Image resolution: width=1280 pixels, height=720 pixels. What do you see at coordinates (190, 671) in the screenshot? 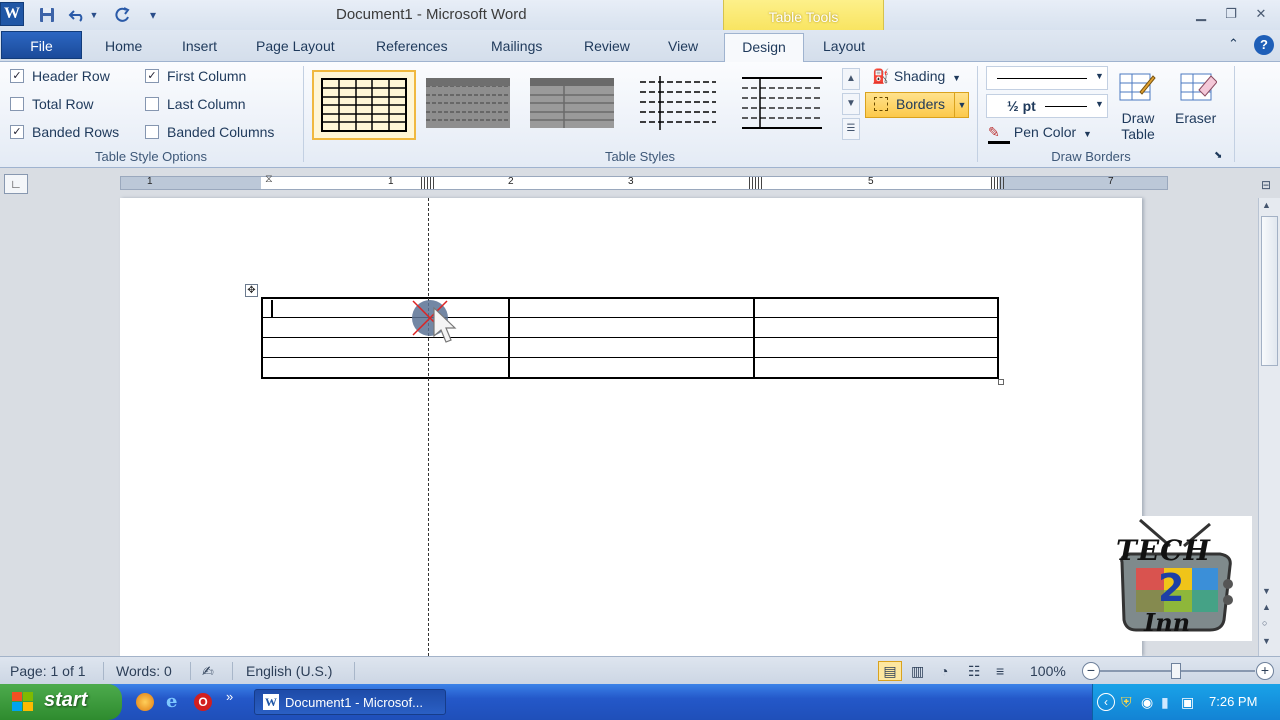
I see `status-divider` at bounding box center [190, 671].